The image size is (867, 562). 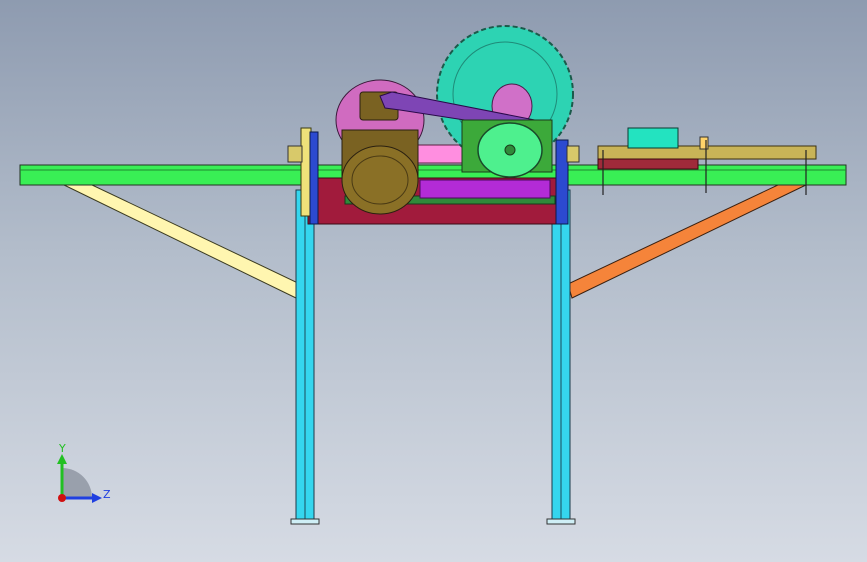 What do you see at coordinates (440, 154) in the screenshot?
I see `pink-bar` at bounding box center [440, 154].